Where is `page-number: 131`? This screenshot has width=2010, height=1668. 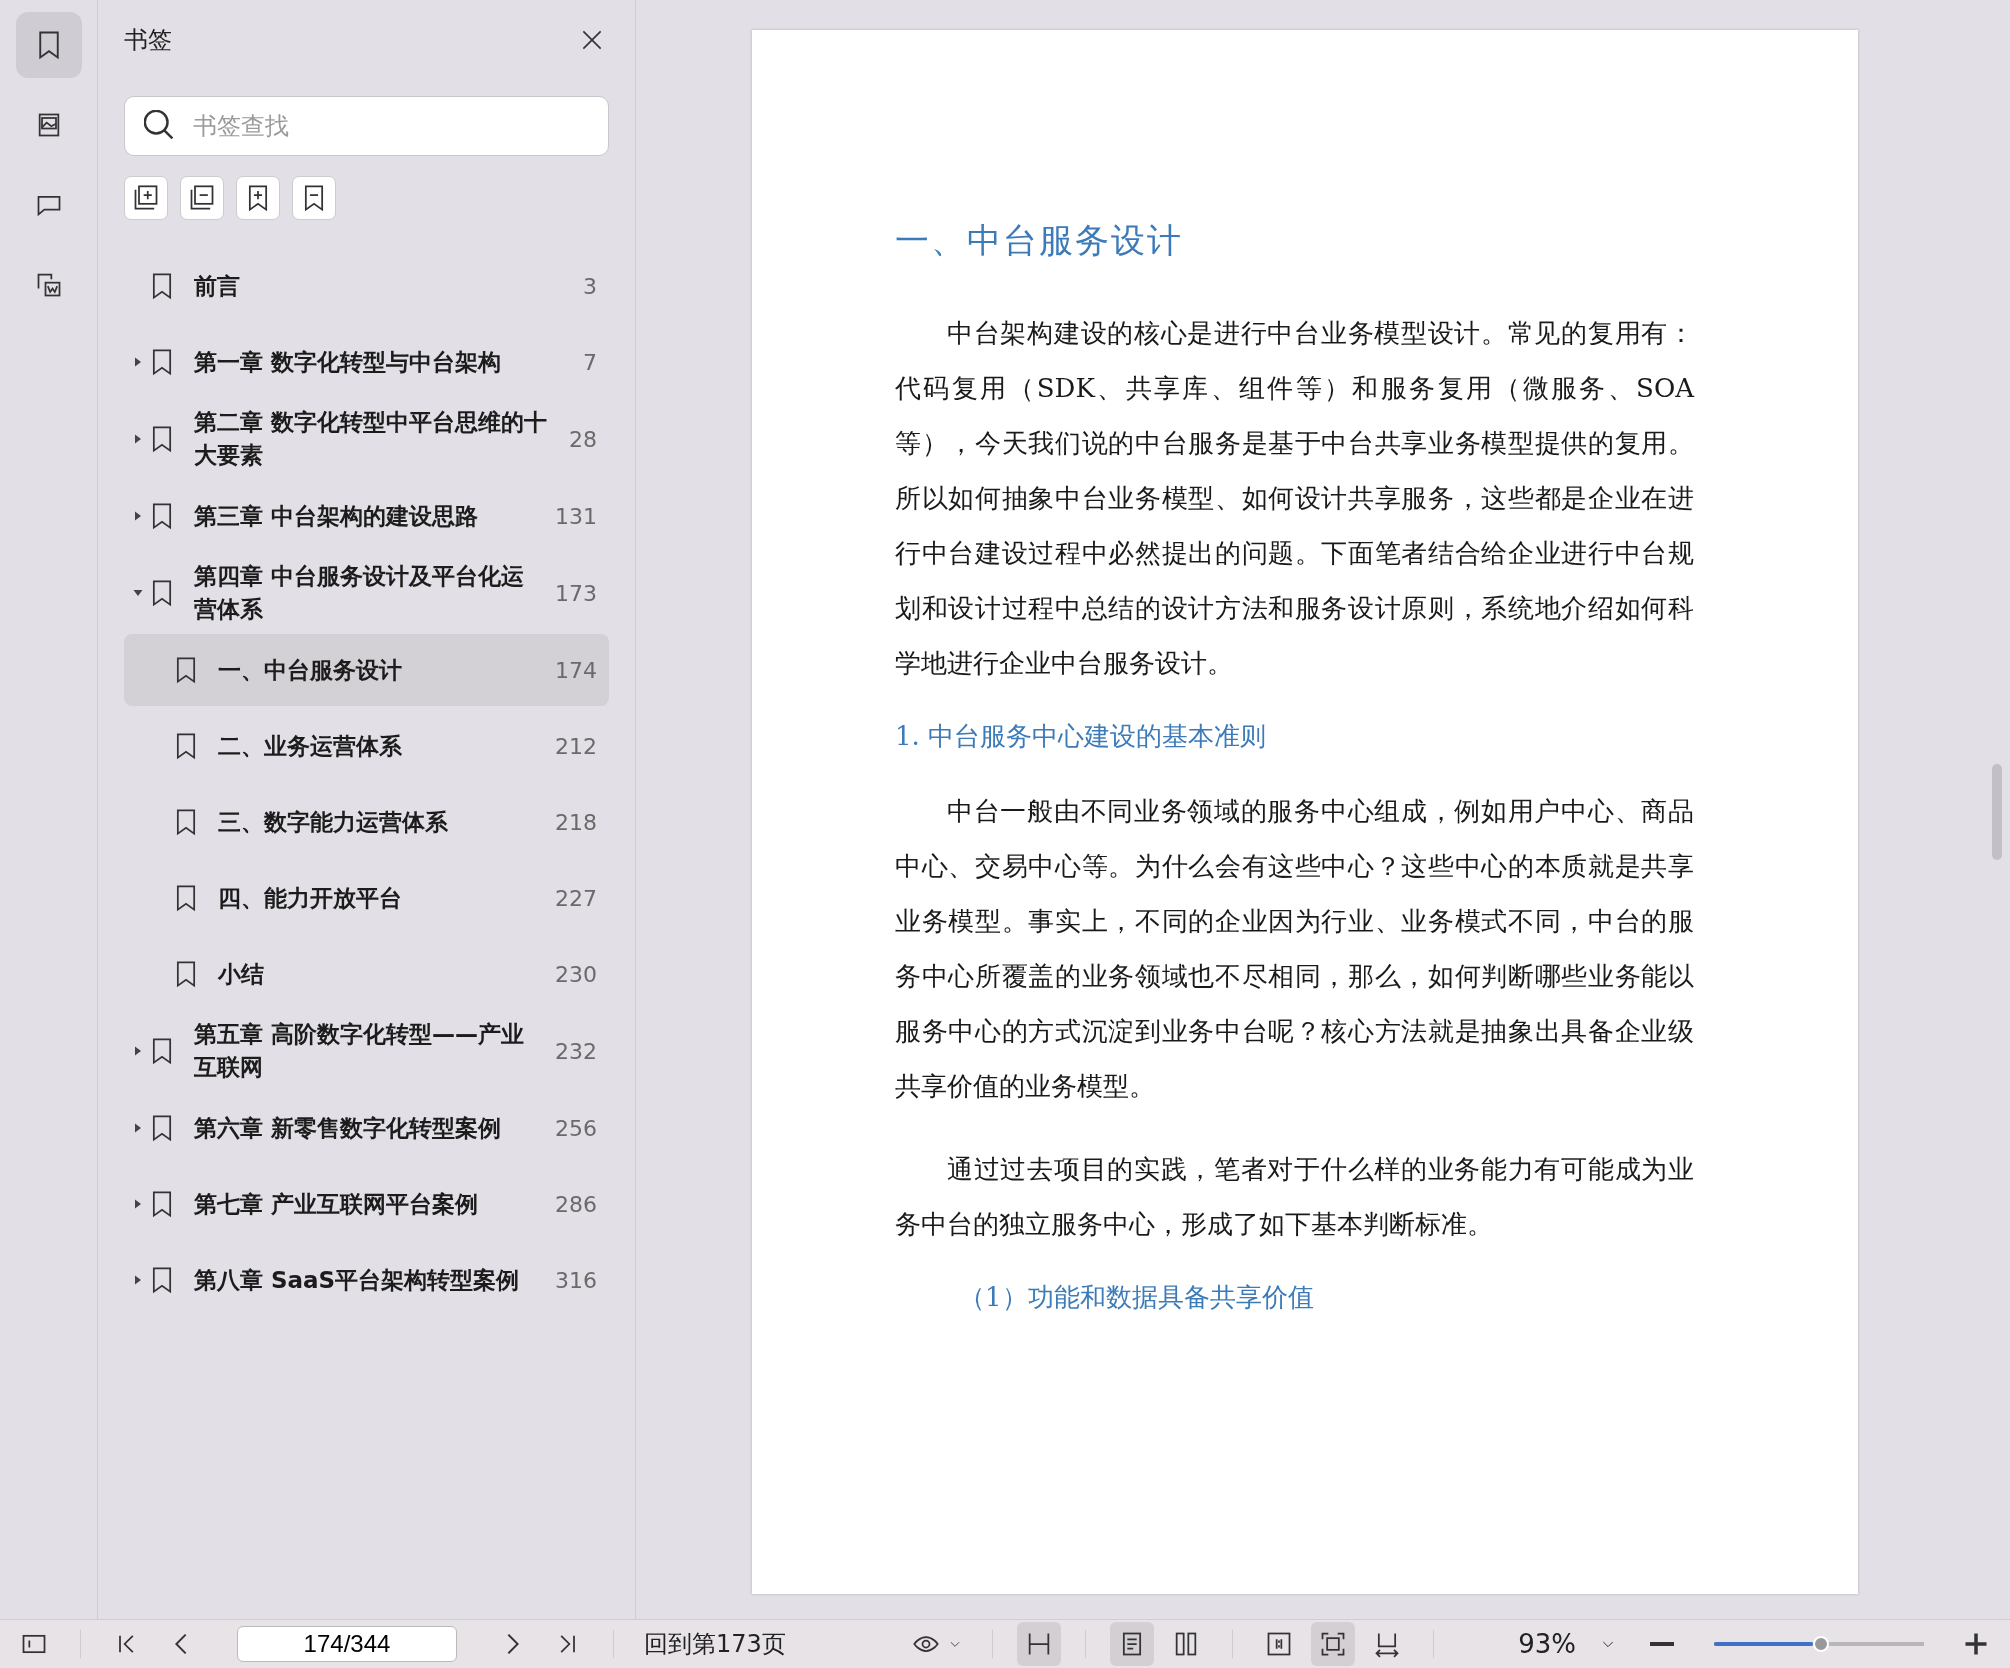 page-number: 131 is located at coordinates (576, 516).